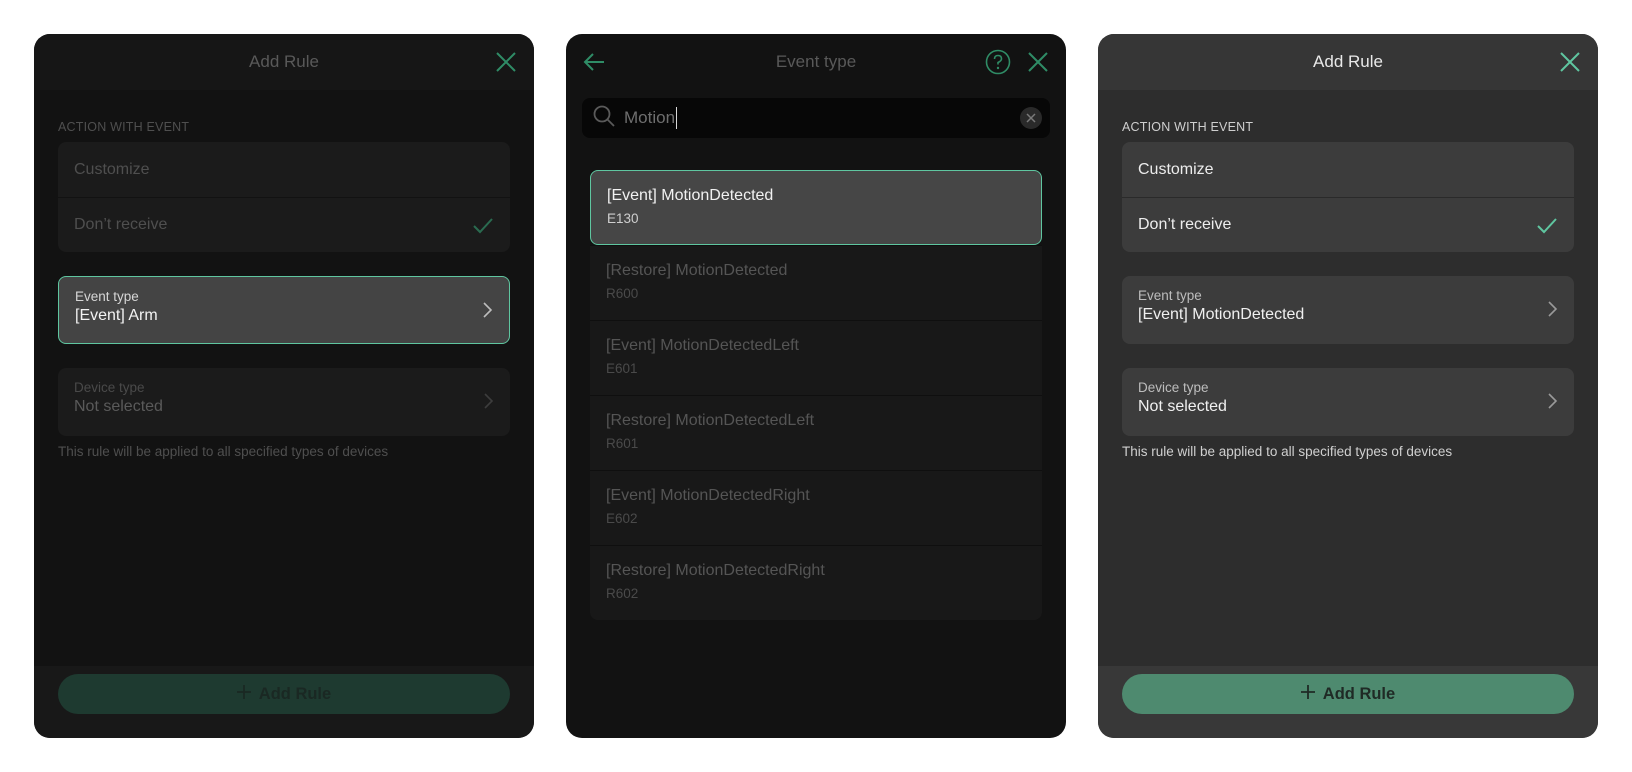 Image resolution: width=1632 pixels, height=772 pixels. I want to click on list-item: [Restore] MotionDetectedRight R602, so click(816, 582).